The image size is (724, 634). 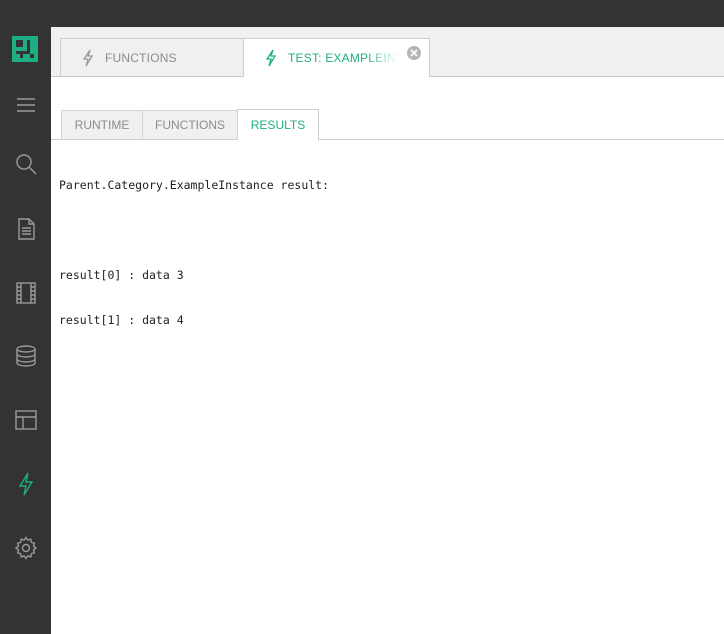 What do you see at coordinates (190, 124) in the screenshot?
I see `subtab-functions: FUNCTIONS` at bounding box center [190, 124].